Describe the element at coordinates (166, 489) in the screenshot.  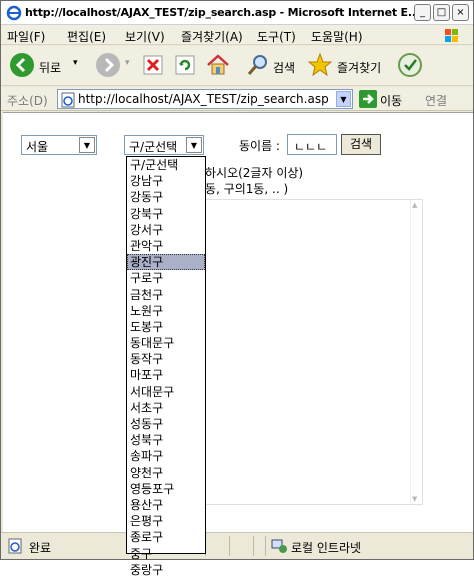
I see `district-option: 영등포구` at that location.